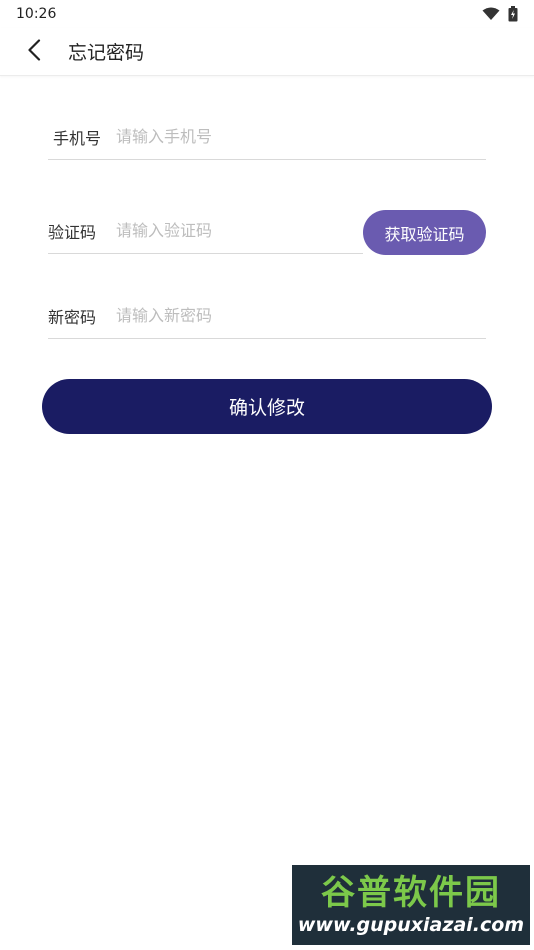 The height and width of the screenshot is (950, 534). I want to click on code-row: 验证码, so click(205, 231).